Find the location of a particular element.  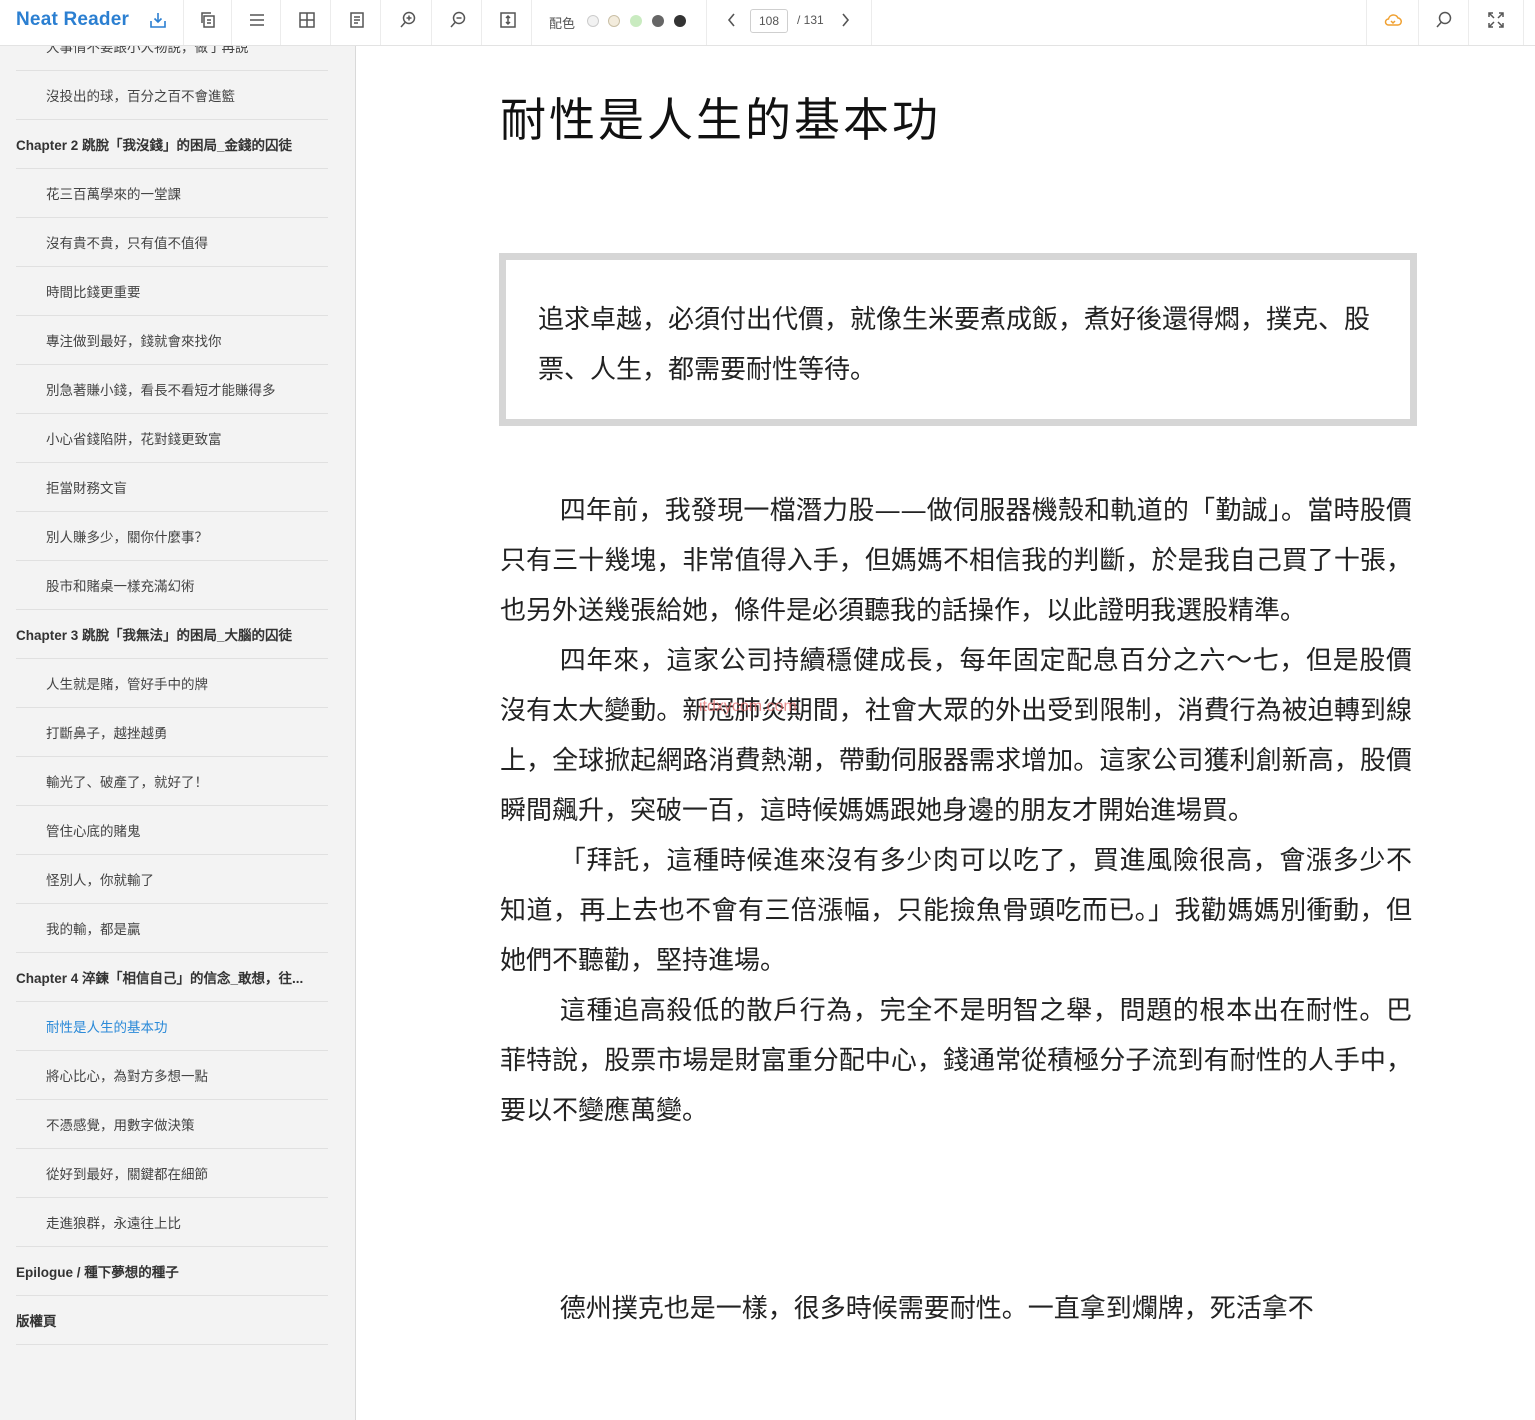

zoom-in-icon is located at coordinates (408, 22).